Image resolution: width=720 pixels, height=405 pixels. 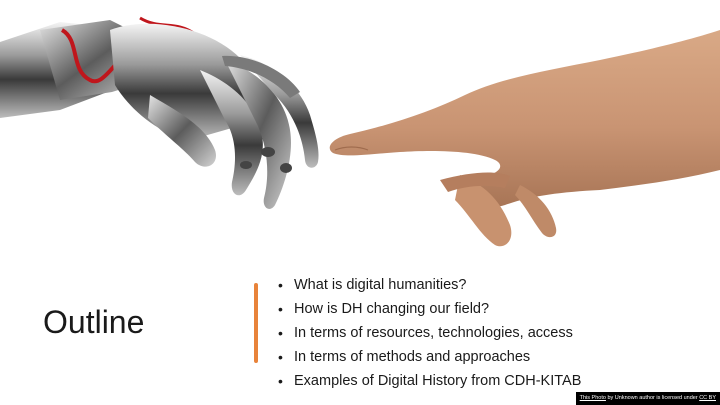 What do you see at coordinates (392, 309) in the screenshot?
I see `list-item-text: How is DH changing our field?` at bounding box center [392, 309].